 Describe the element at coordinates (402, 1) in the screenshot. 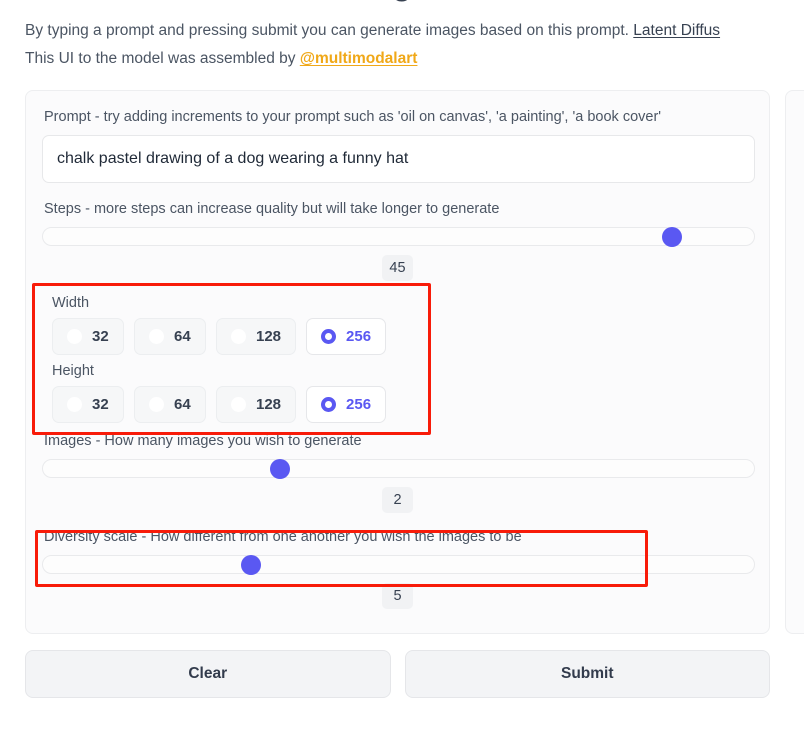

I see `page-title: g` at that location.